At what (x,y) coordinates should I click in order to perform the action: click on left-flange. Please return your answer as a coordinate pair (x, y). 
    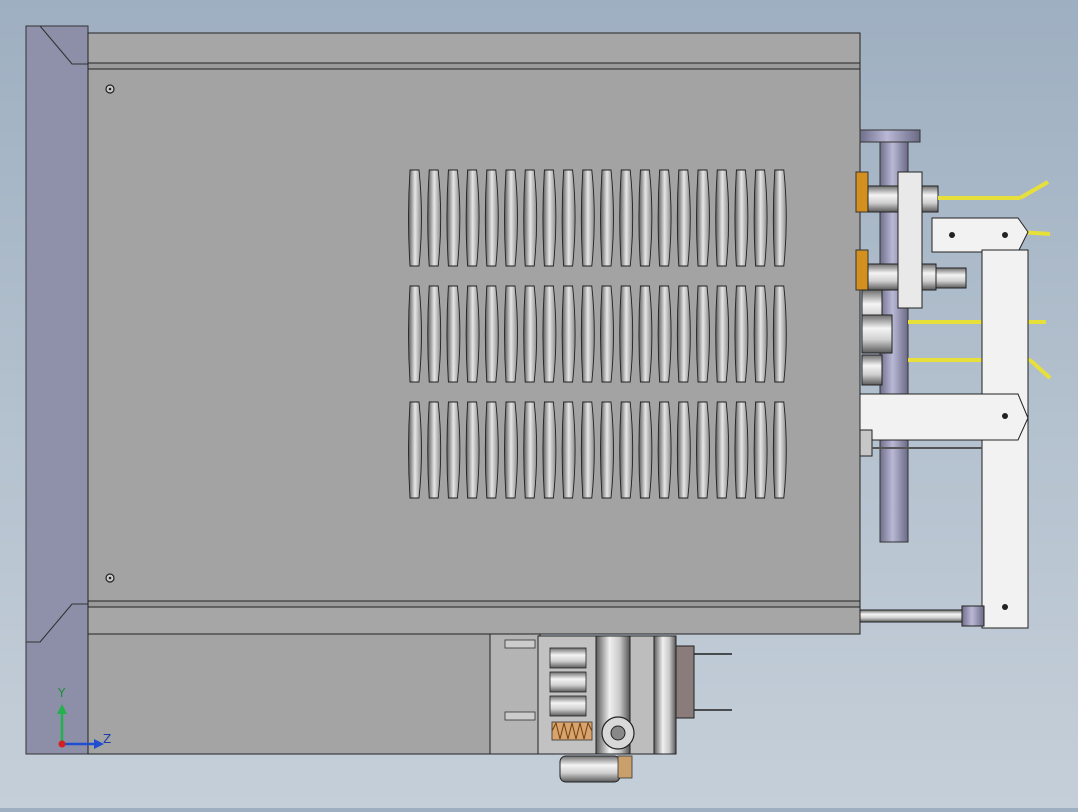
    Looking at the image, I should click on (57, 390).